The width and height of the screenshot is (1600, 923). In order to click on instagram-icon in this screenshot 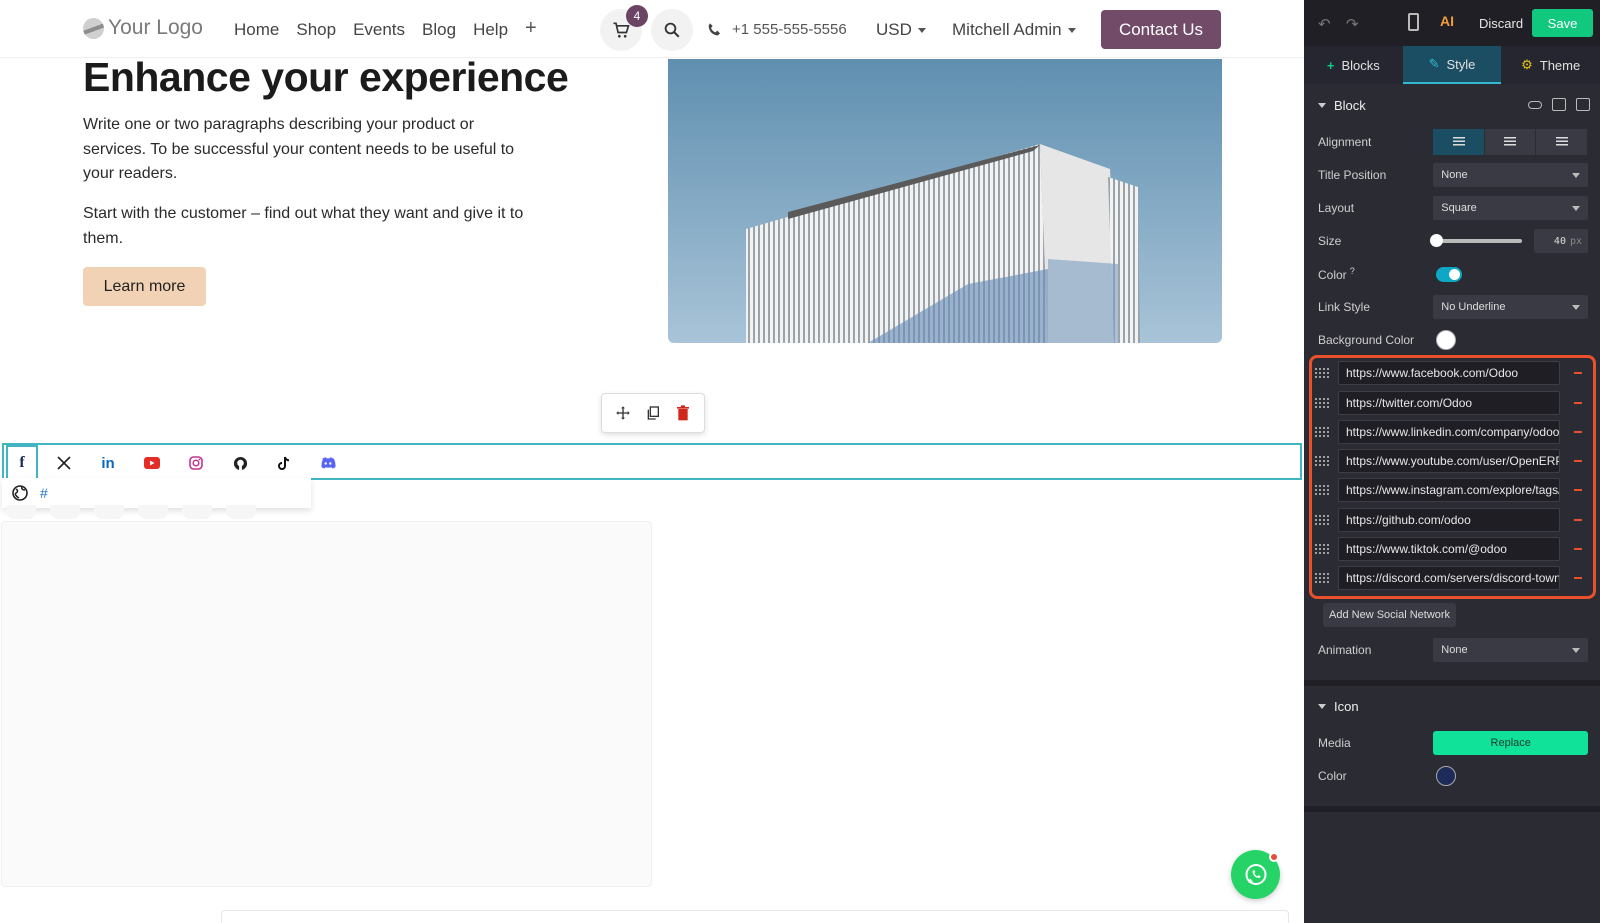, I will do `click(196, 463)`.